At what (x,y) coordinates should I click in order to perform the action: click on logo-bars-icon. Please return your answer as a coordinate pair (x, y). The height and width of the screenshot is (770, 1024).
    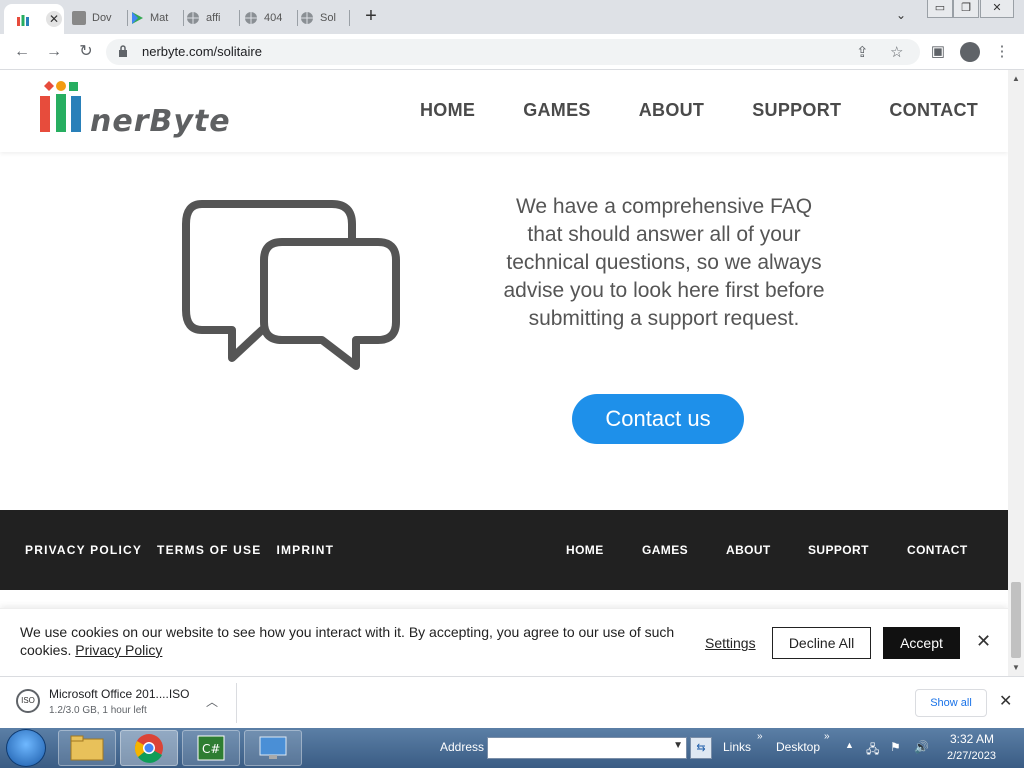
    Looking at the image, I should click on (60, 106).